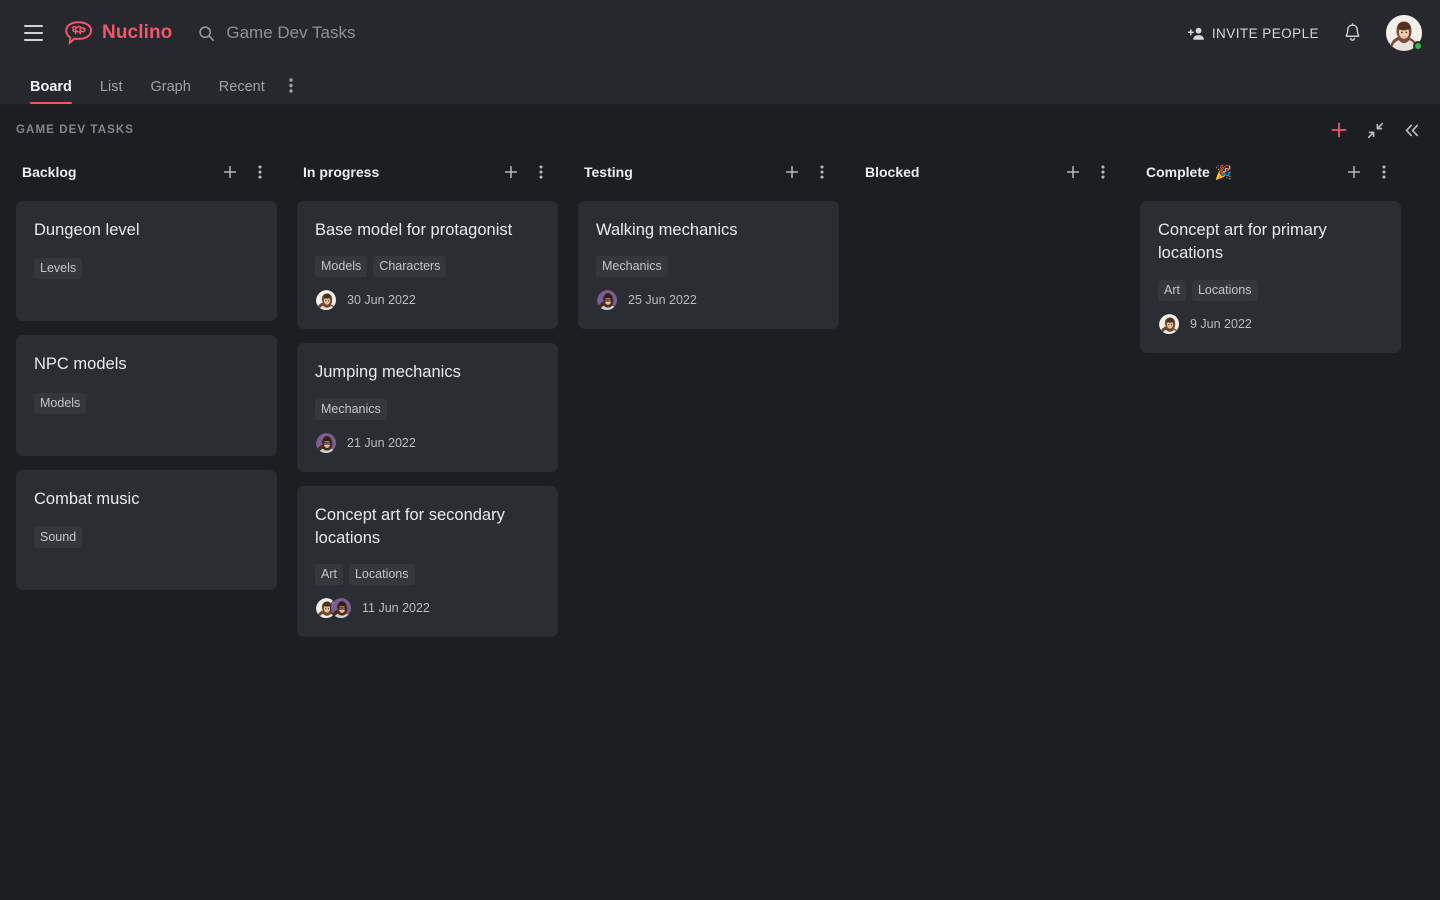 Image resolution: width=1440 pixels, height=900 pixels. I want to click on card-footer: 11 Jun 2022, so click(427, 608).